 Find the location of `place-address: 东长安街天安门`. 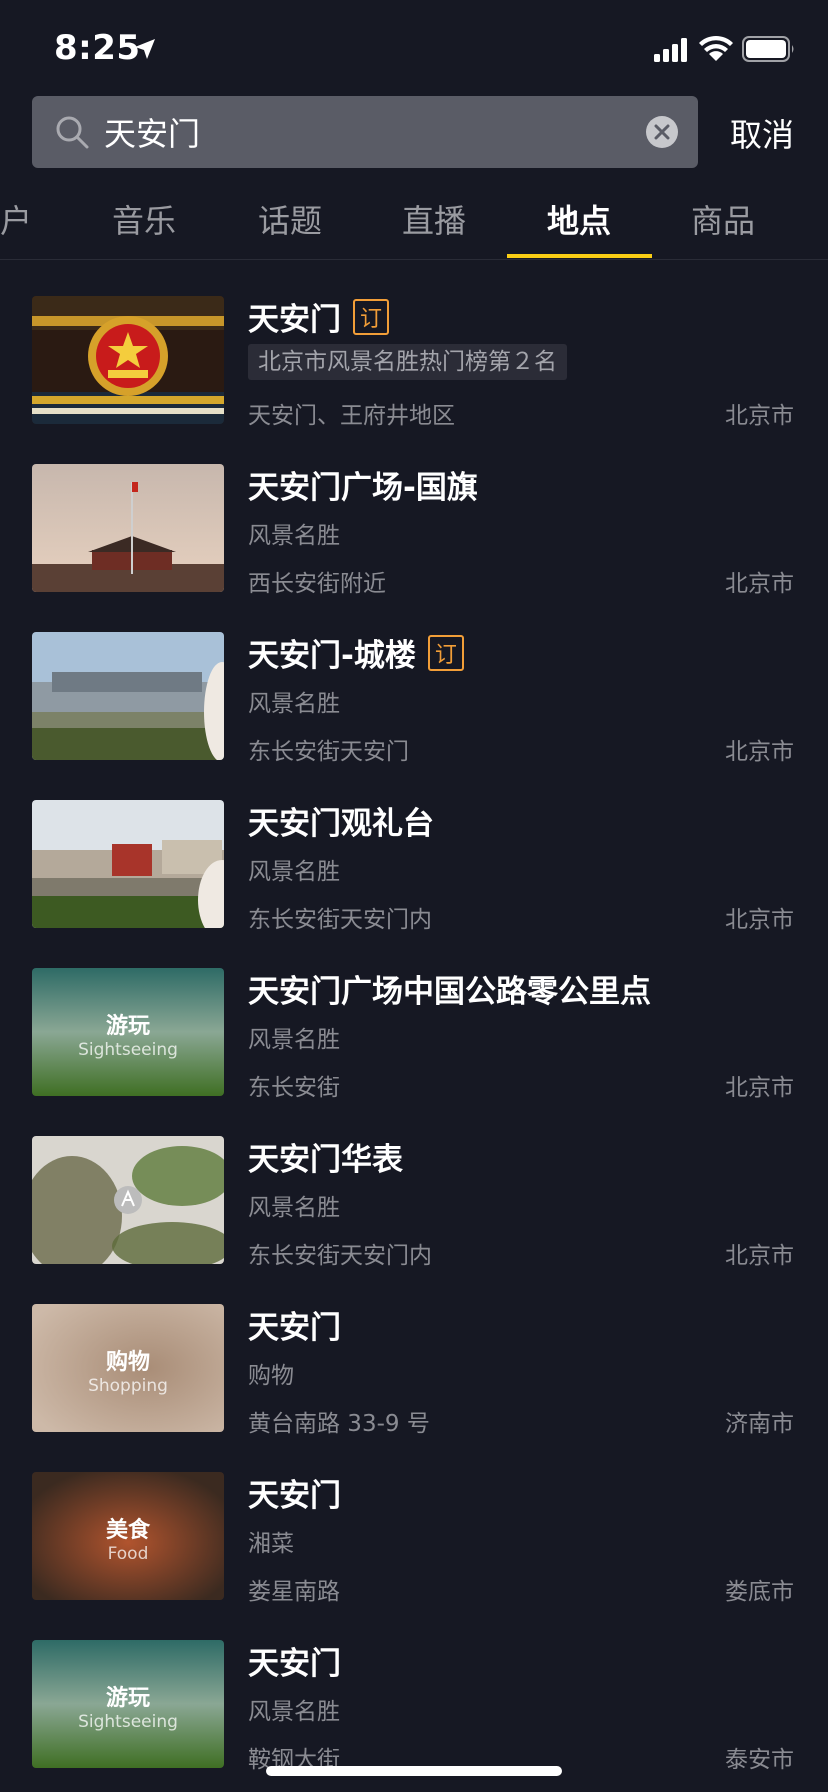

place-address: 东长安街天安门 is located at coordinates (328, 752).